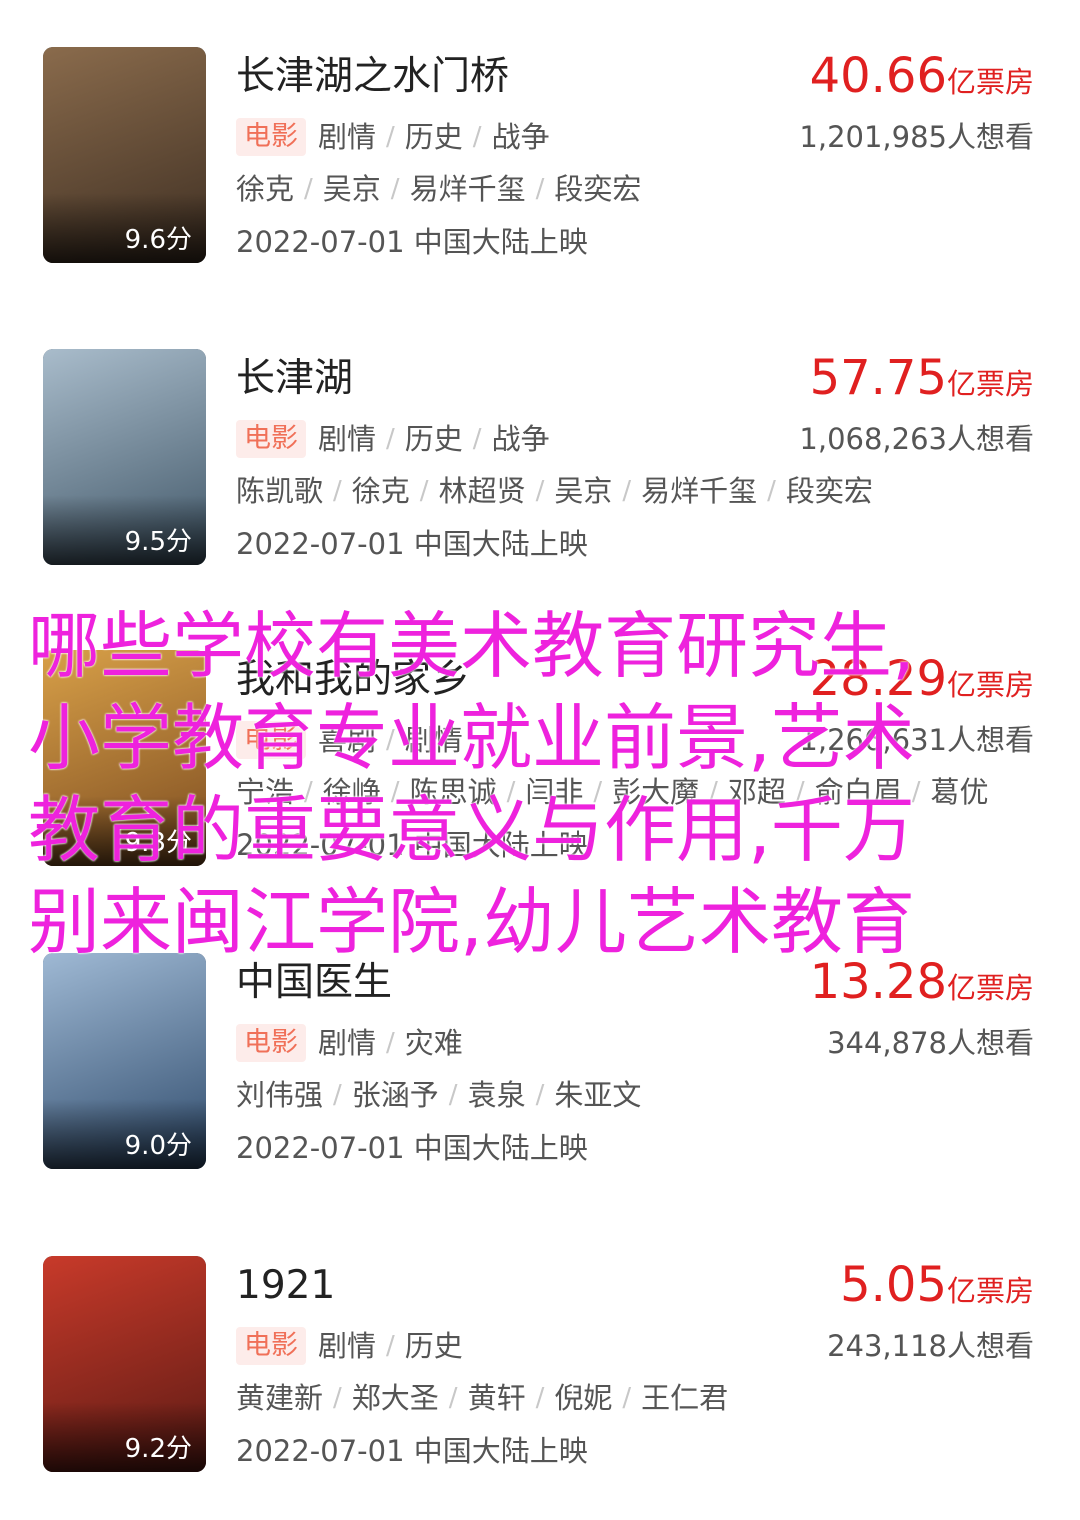 The height and width of the screenshot is (1520, 1080). What do you see at coordinates (158, 240) in the screenshot?
I see `poster-score: 9.6分` at bounding box center [158, 240].